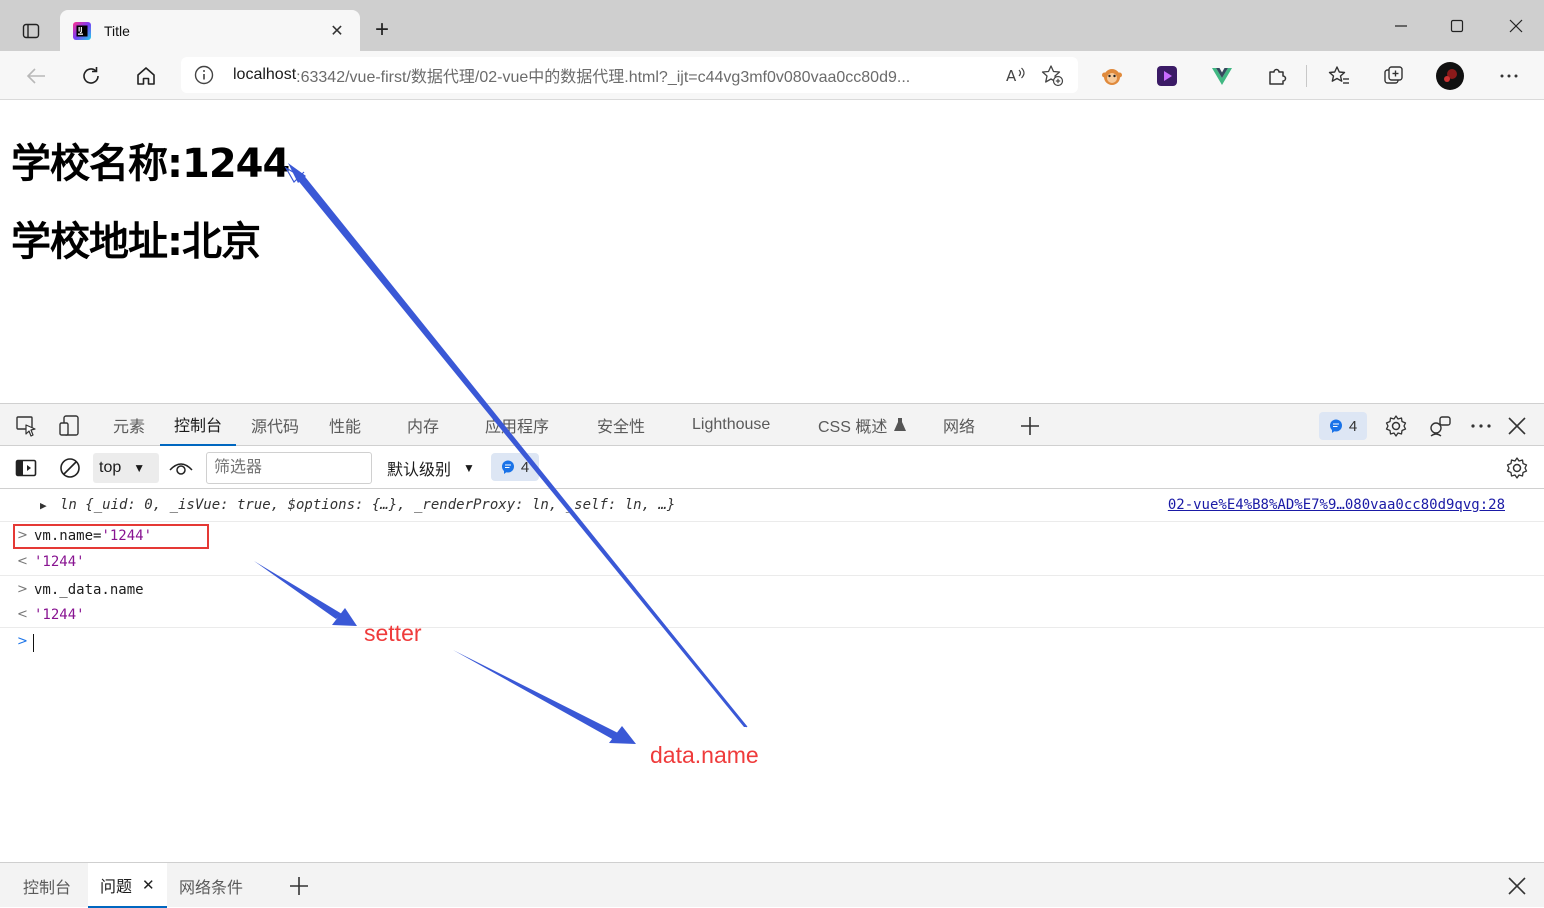 The height and width of the screenshot is (908, 1544). Describe the element at coordinates (1277, 76) in the screenshot. I see `extensions-puzzle-icon` at that location.